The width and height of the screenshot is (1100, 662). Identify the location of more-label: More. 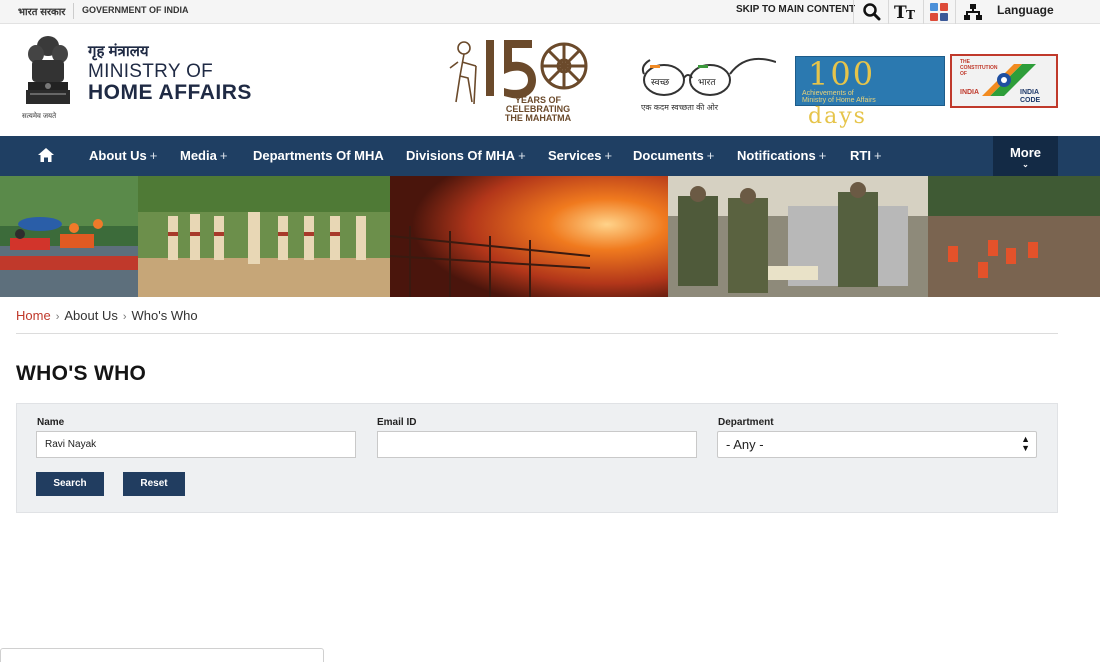
(1025, 152).